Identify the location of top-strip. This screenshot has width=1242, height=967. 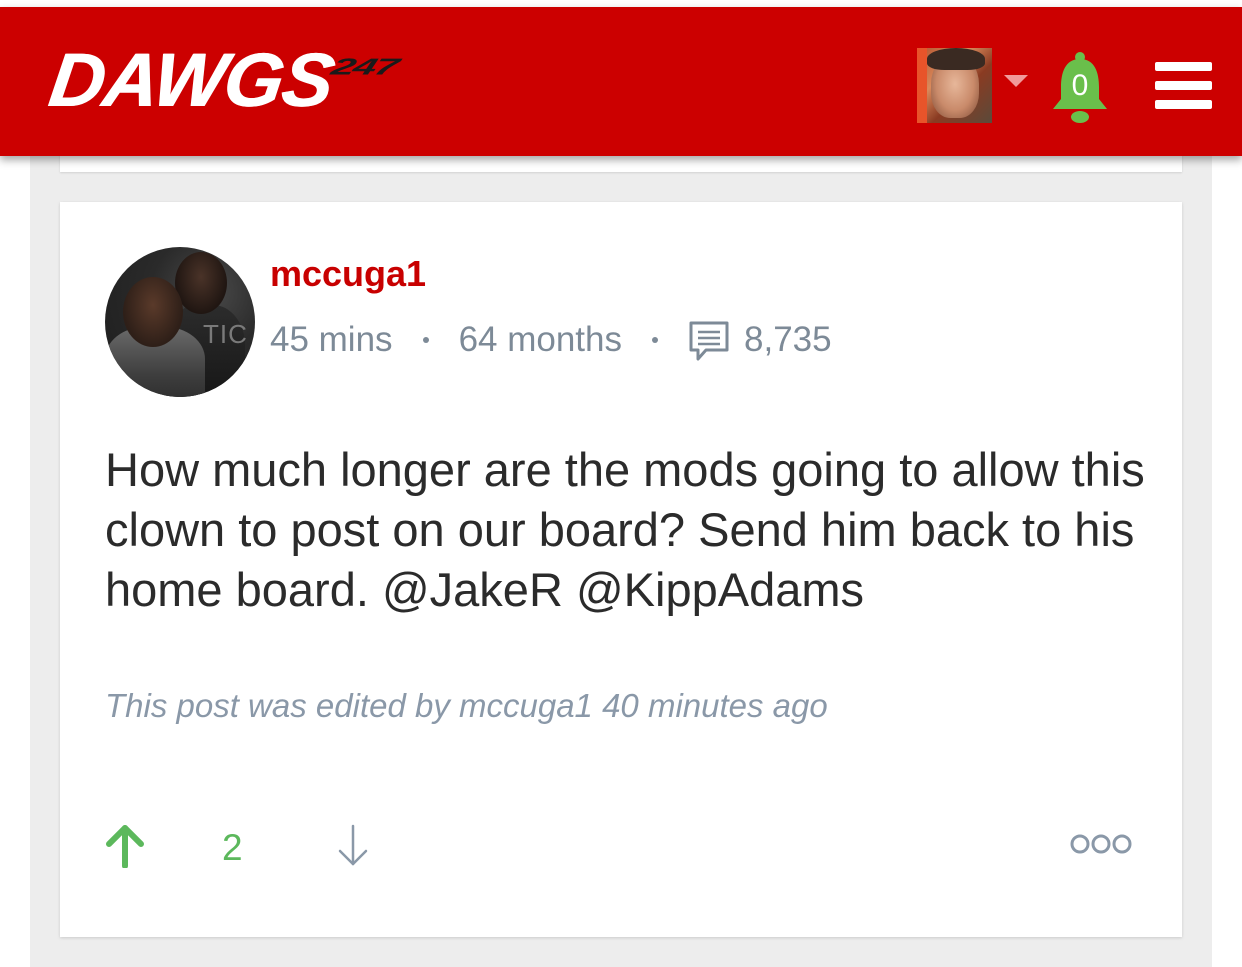
(621, 3).